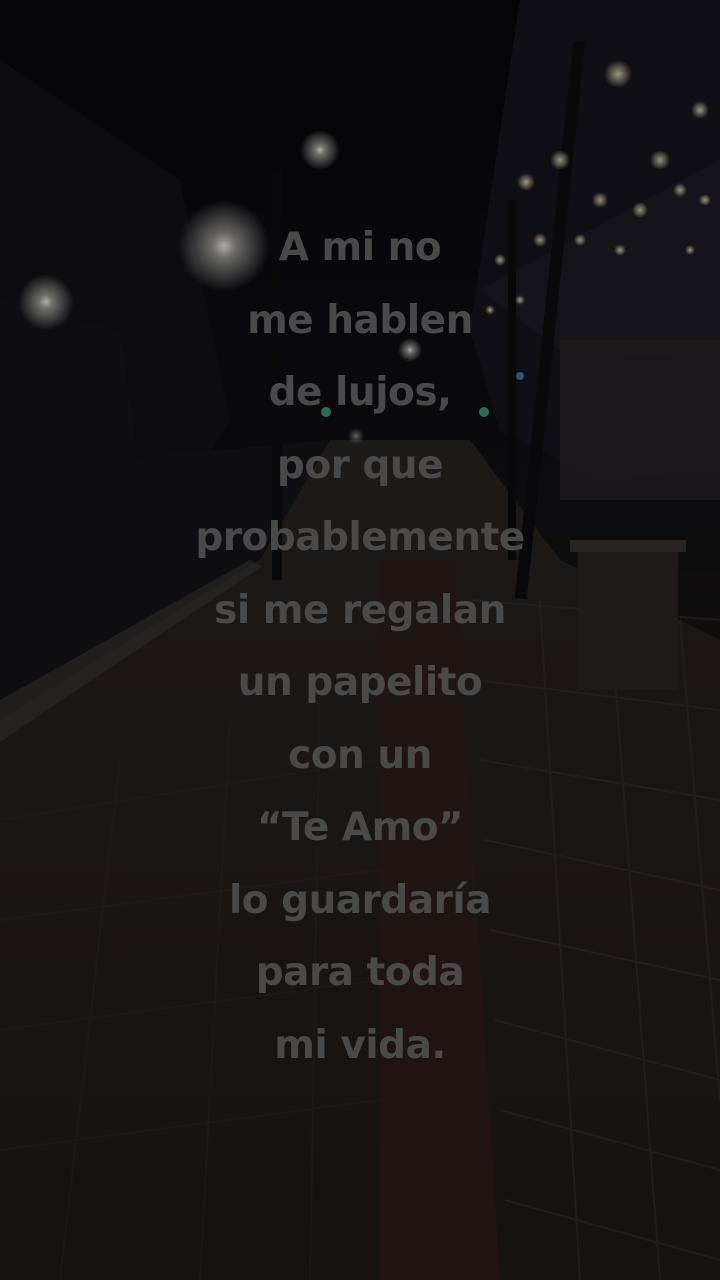 The width and height of the screenshot is (720, 1280). Describe the element at coordinates (360, 1045) in the screenshot. I see `caption-line-12: mi vida.` at that location.